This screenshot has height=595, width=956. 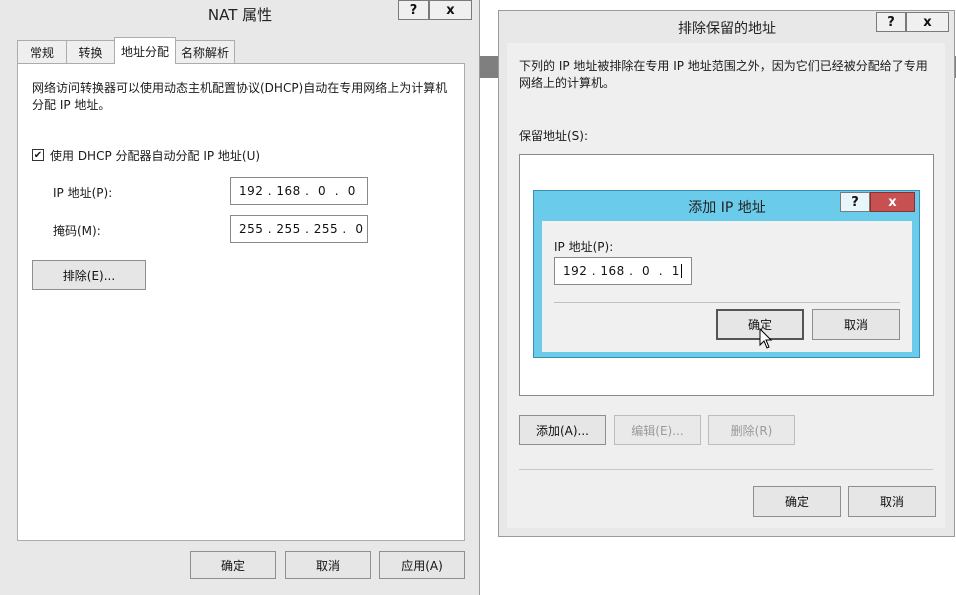 I want to click on ip-address-value: 192 . 168 . 0 . 1, so click(x=621, y=271).